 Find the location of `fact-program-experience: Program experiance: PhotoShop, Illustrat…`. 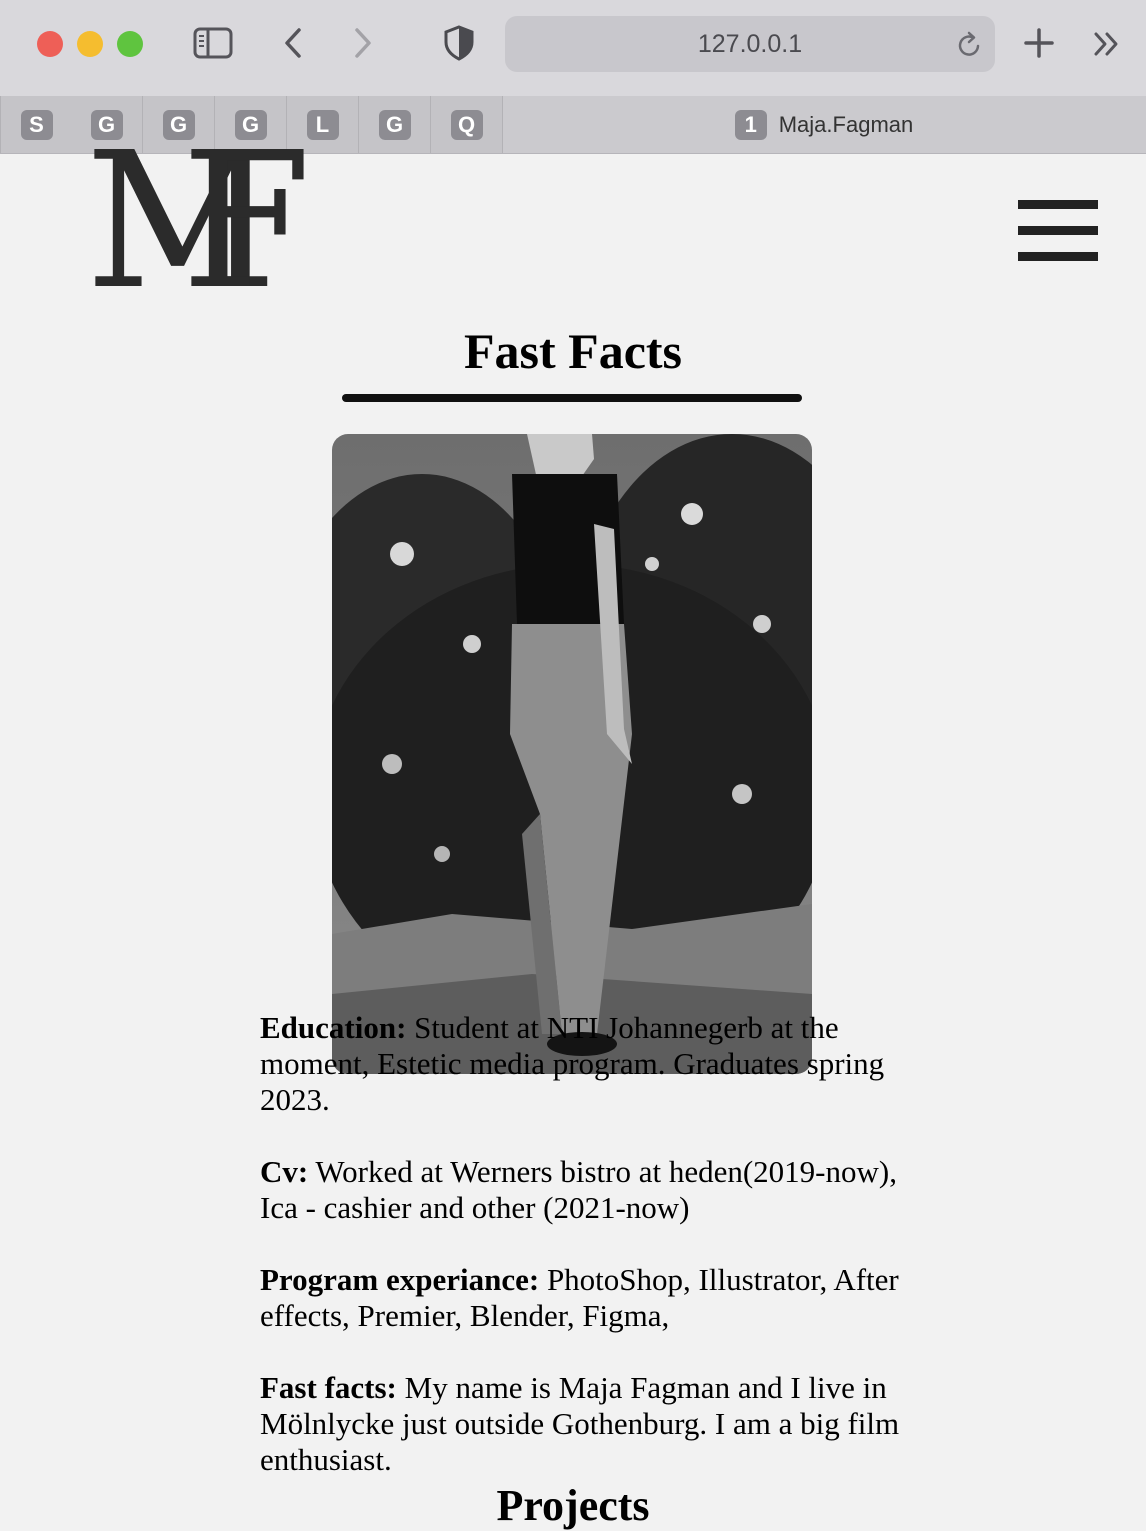

fact-program-experience: Program experiance: PhotoShop, Illustrat… is located at coordinates (600, 1298).